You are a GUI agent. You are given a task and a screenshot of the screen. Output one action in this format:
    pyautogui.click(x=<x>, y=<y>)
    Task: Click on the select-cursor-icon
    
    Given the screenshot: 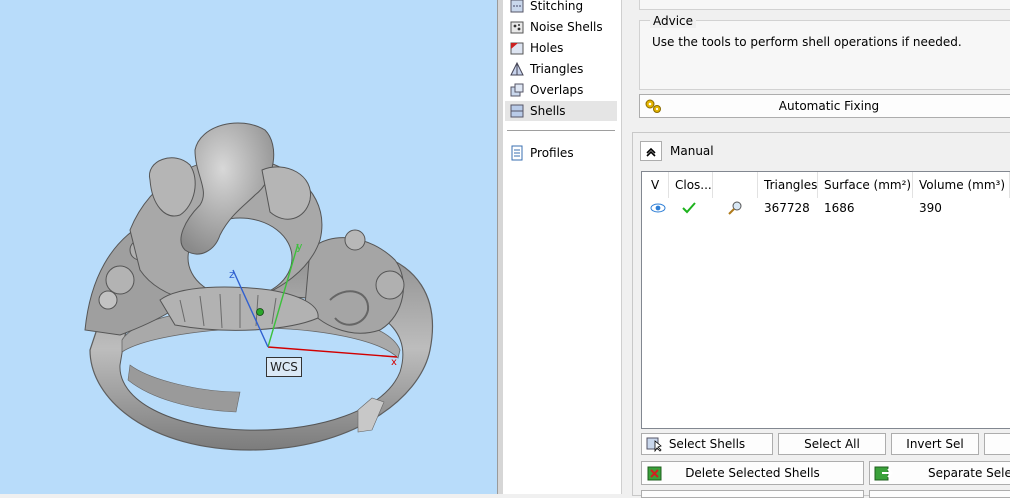 What is the action you would take?
    pyautogui.click(x=655, y=445)
    